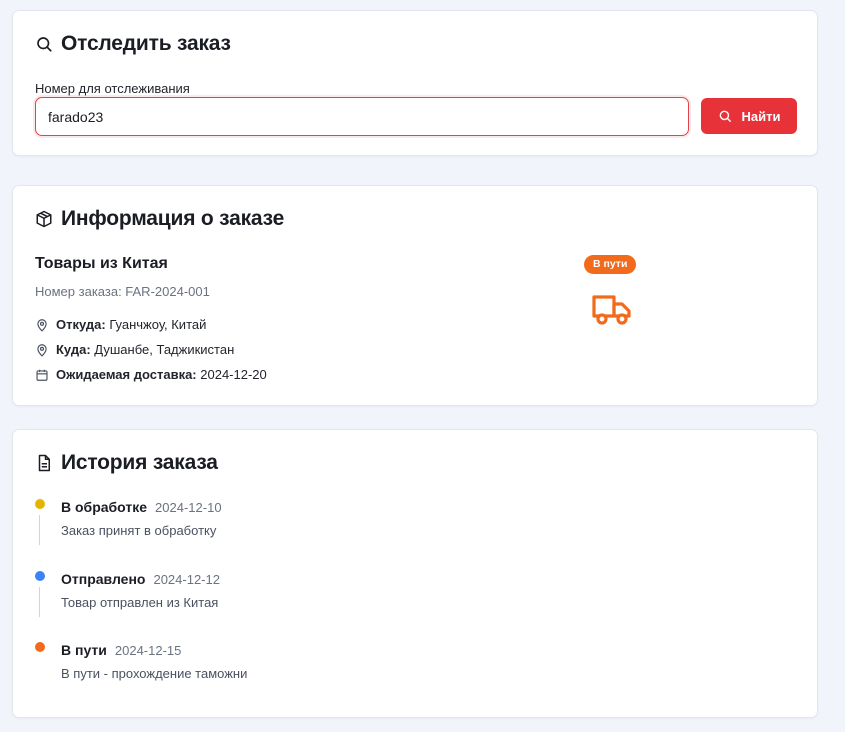 The height and width of the screenshot is (732, 845). I want to click on track-order-heading: Отследить заказ, so click(133, 44).